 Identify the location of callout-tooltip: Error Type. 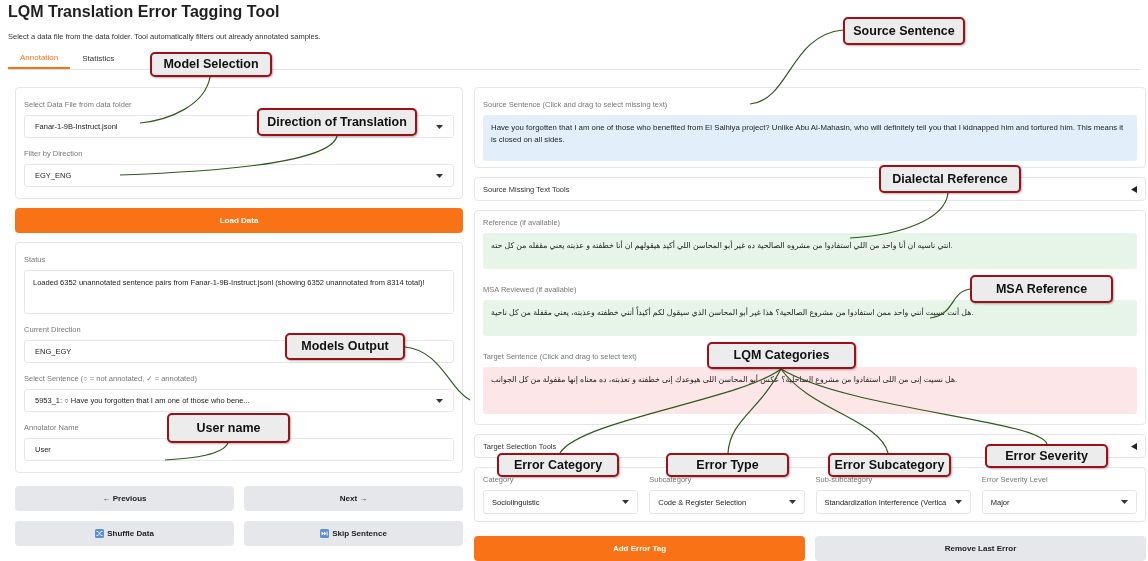
(727, 465).